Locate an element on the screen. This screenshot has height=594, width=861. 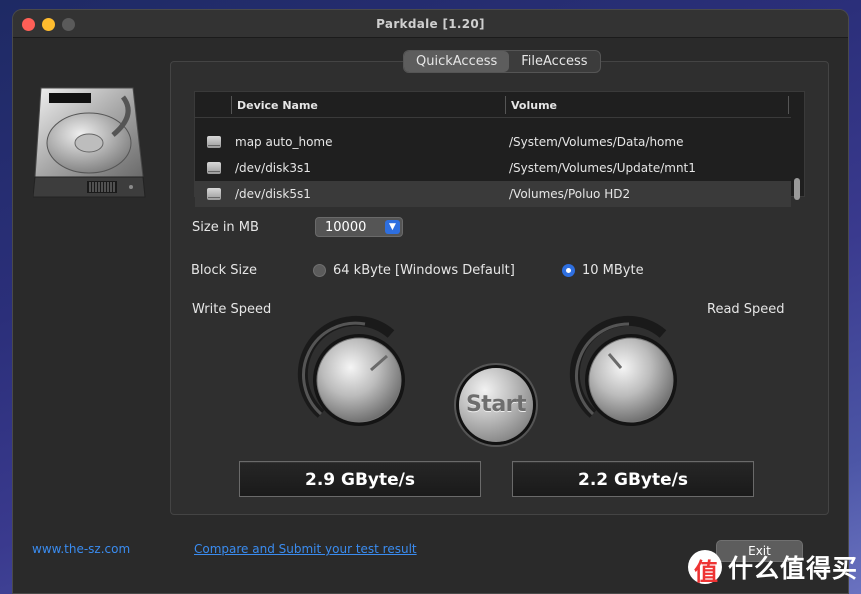
window-title: Parkdale [1.20] is located at coordinates (430, 24).